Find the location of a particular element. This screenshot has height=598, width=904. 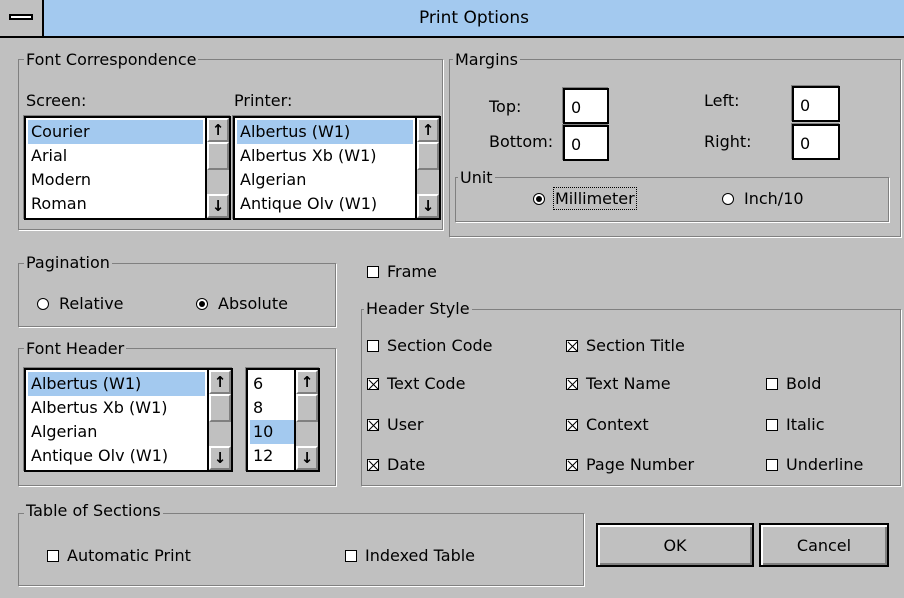

list-item: 6 is located at coordinates (272, 384).